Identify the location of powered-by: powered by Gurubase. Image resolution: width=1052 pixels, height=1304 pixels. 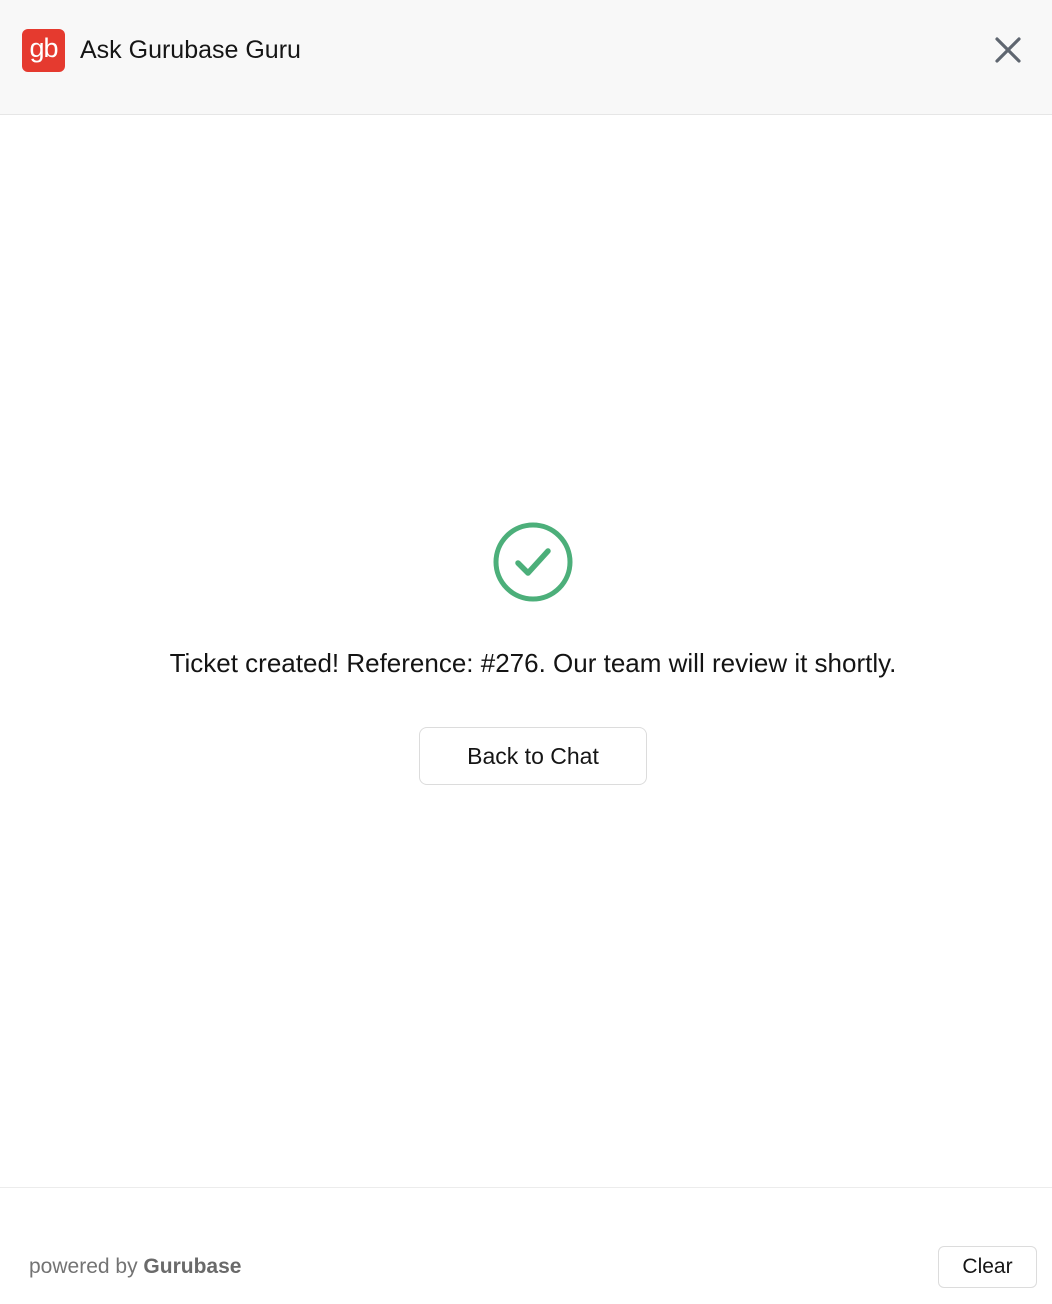
(135, 1267).